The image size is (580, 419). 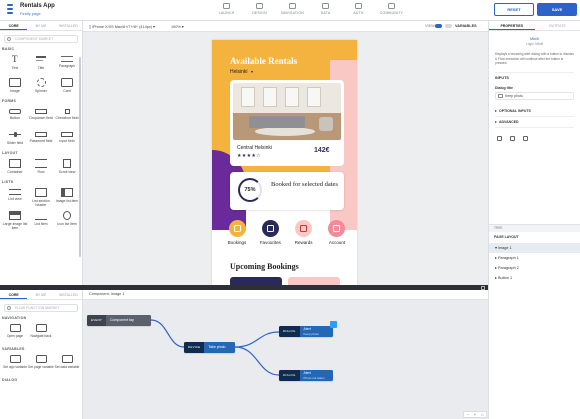 What do you see at coordinates (15, 63) in the screenshot?
I see `component-text: Text` at bounding box center [15, 63].